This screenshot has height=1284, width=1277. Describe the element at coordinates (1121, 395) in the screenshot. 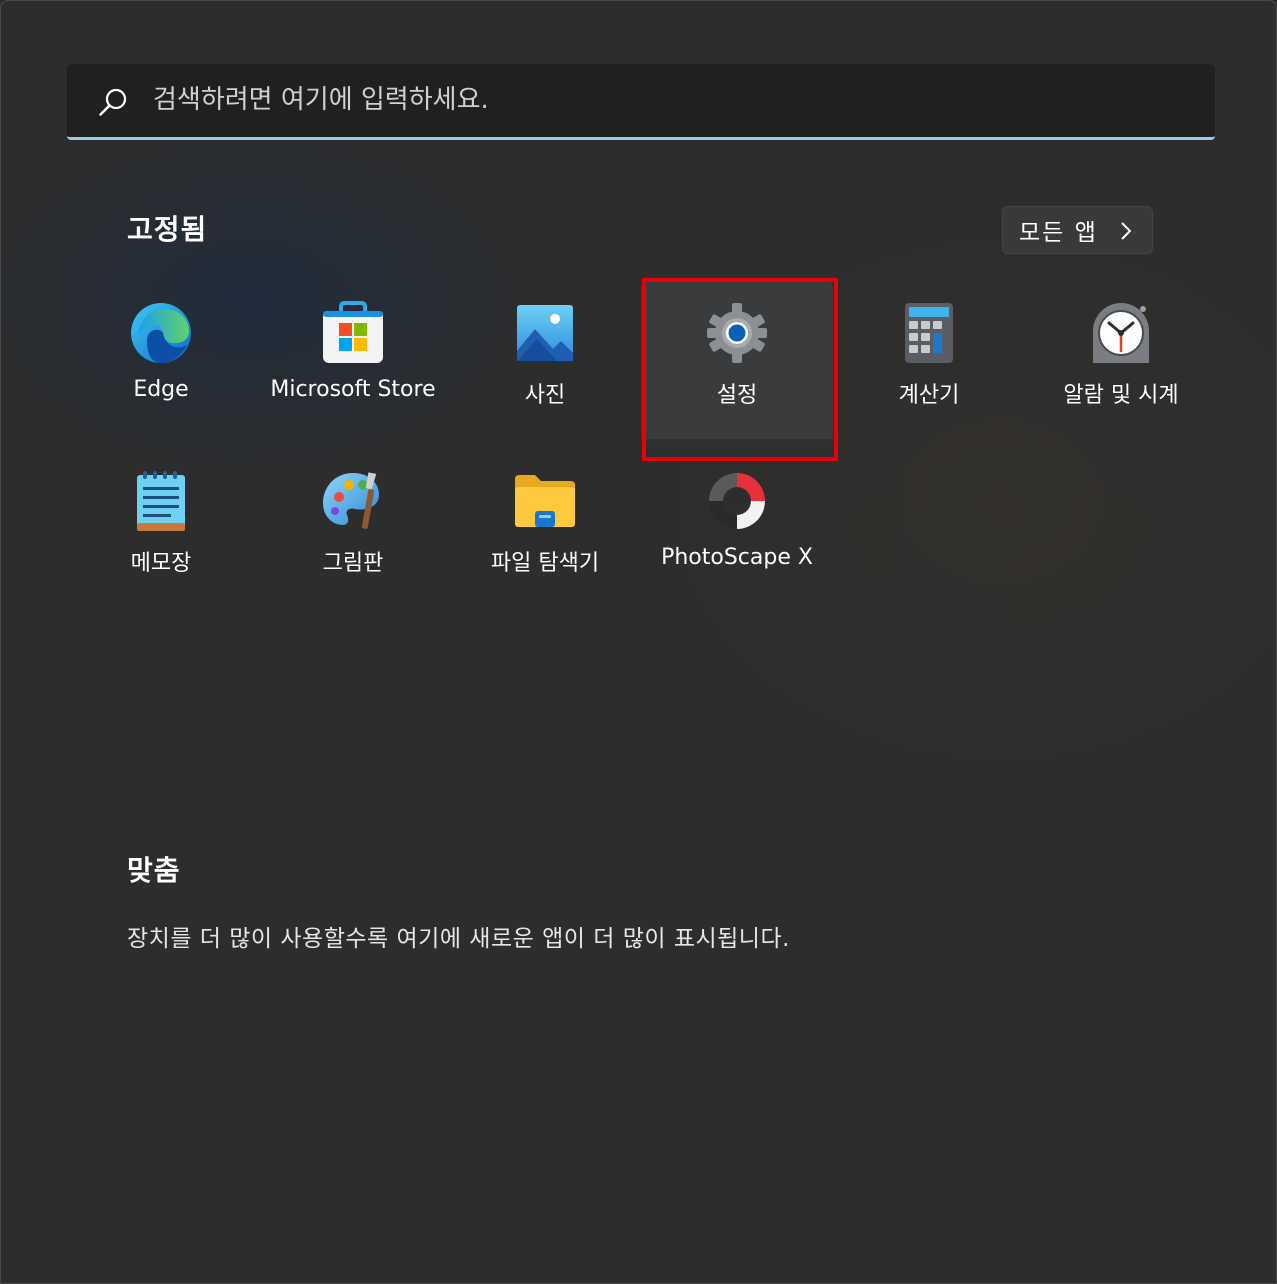

I see `app-label-alarm-clock: 알람 및 시계` at that location.